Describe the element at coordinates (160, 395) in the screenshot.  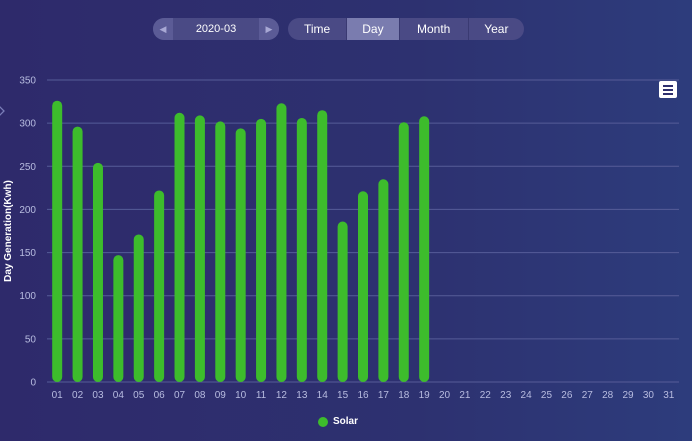
I see `x-tick-label: 06` at that location.